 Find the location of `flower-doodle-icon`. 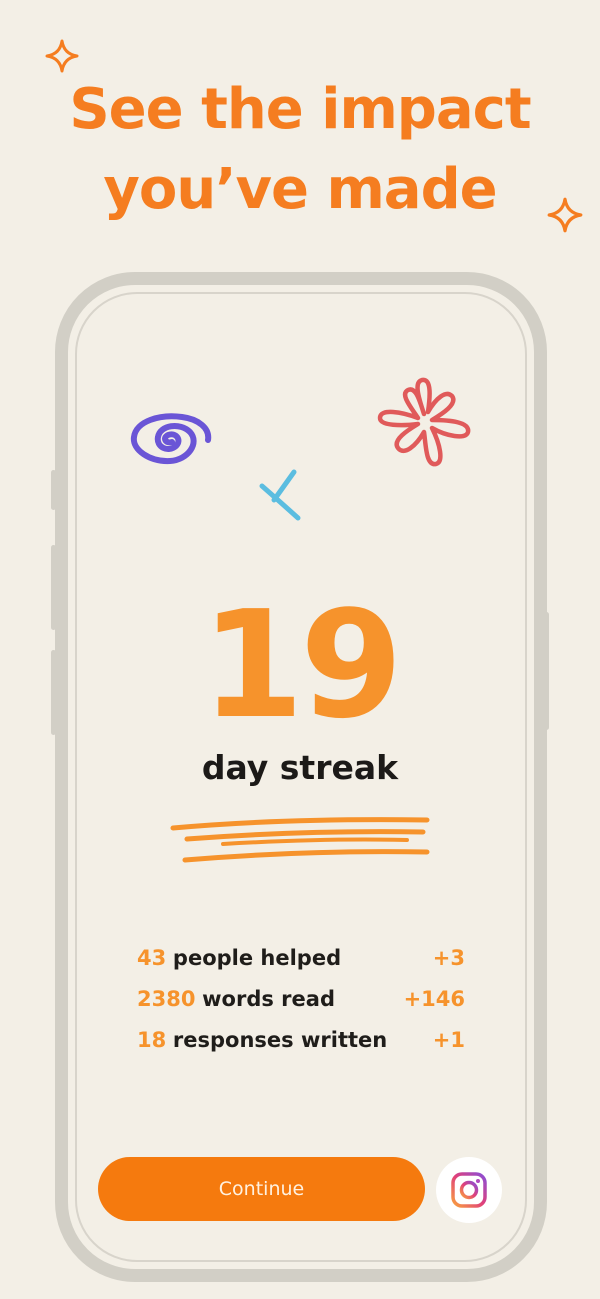

flower-doodle-icon is located at coordinates (424, 422).